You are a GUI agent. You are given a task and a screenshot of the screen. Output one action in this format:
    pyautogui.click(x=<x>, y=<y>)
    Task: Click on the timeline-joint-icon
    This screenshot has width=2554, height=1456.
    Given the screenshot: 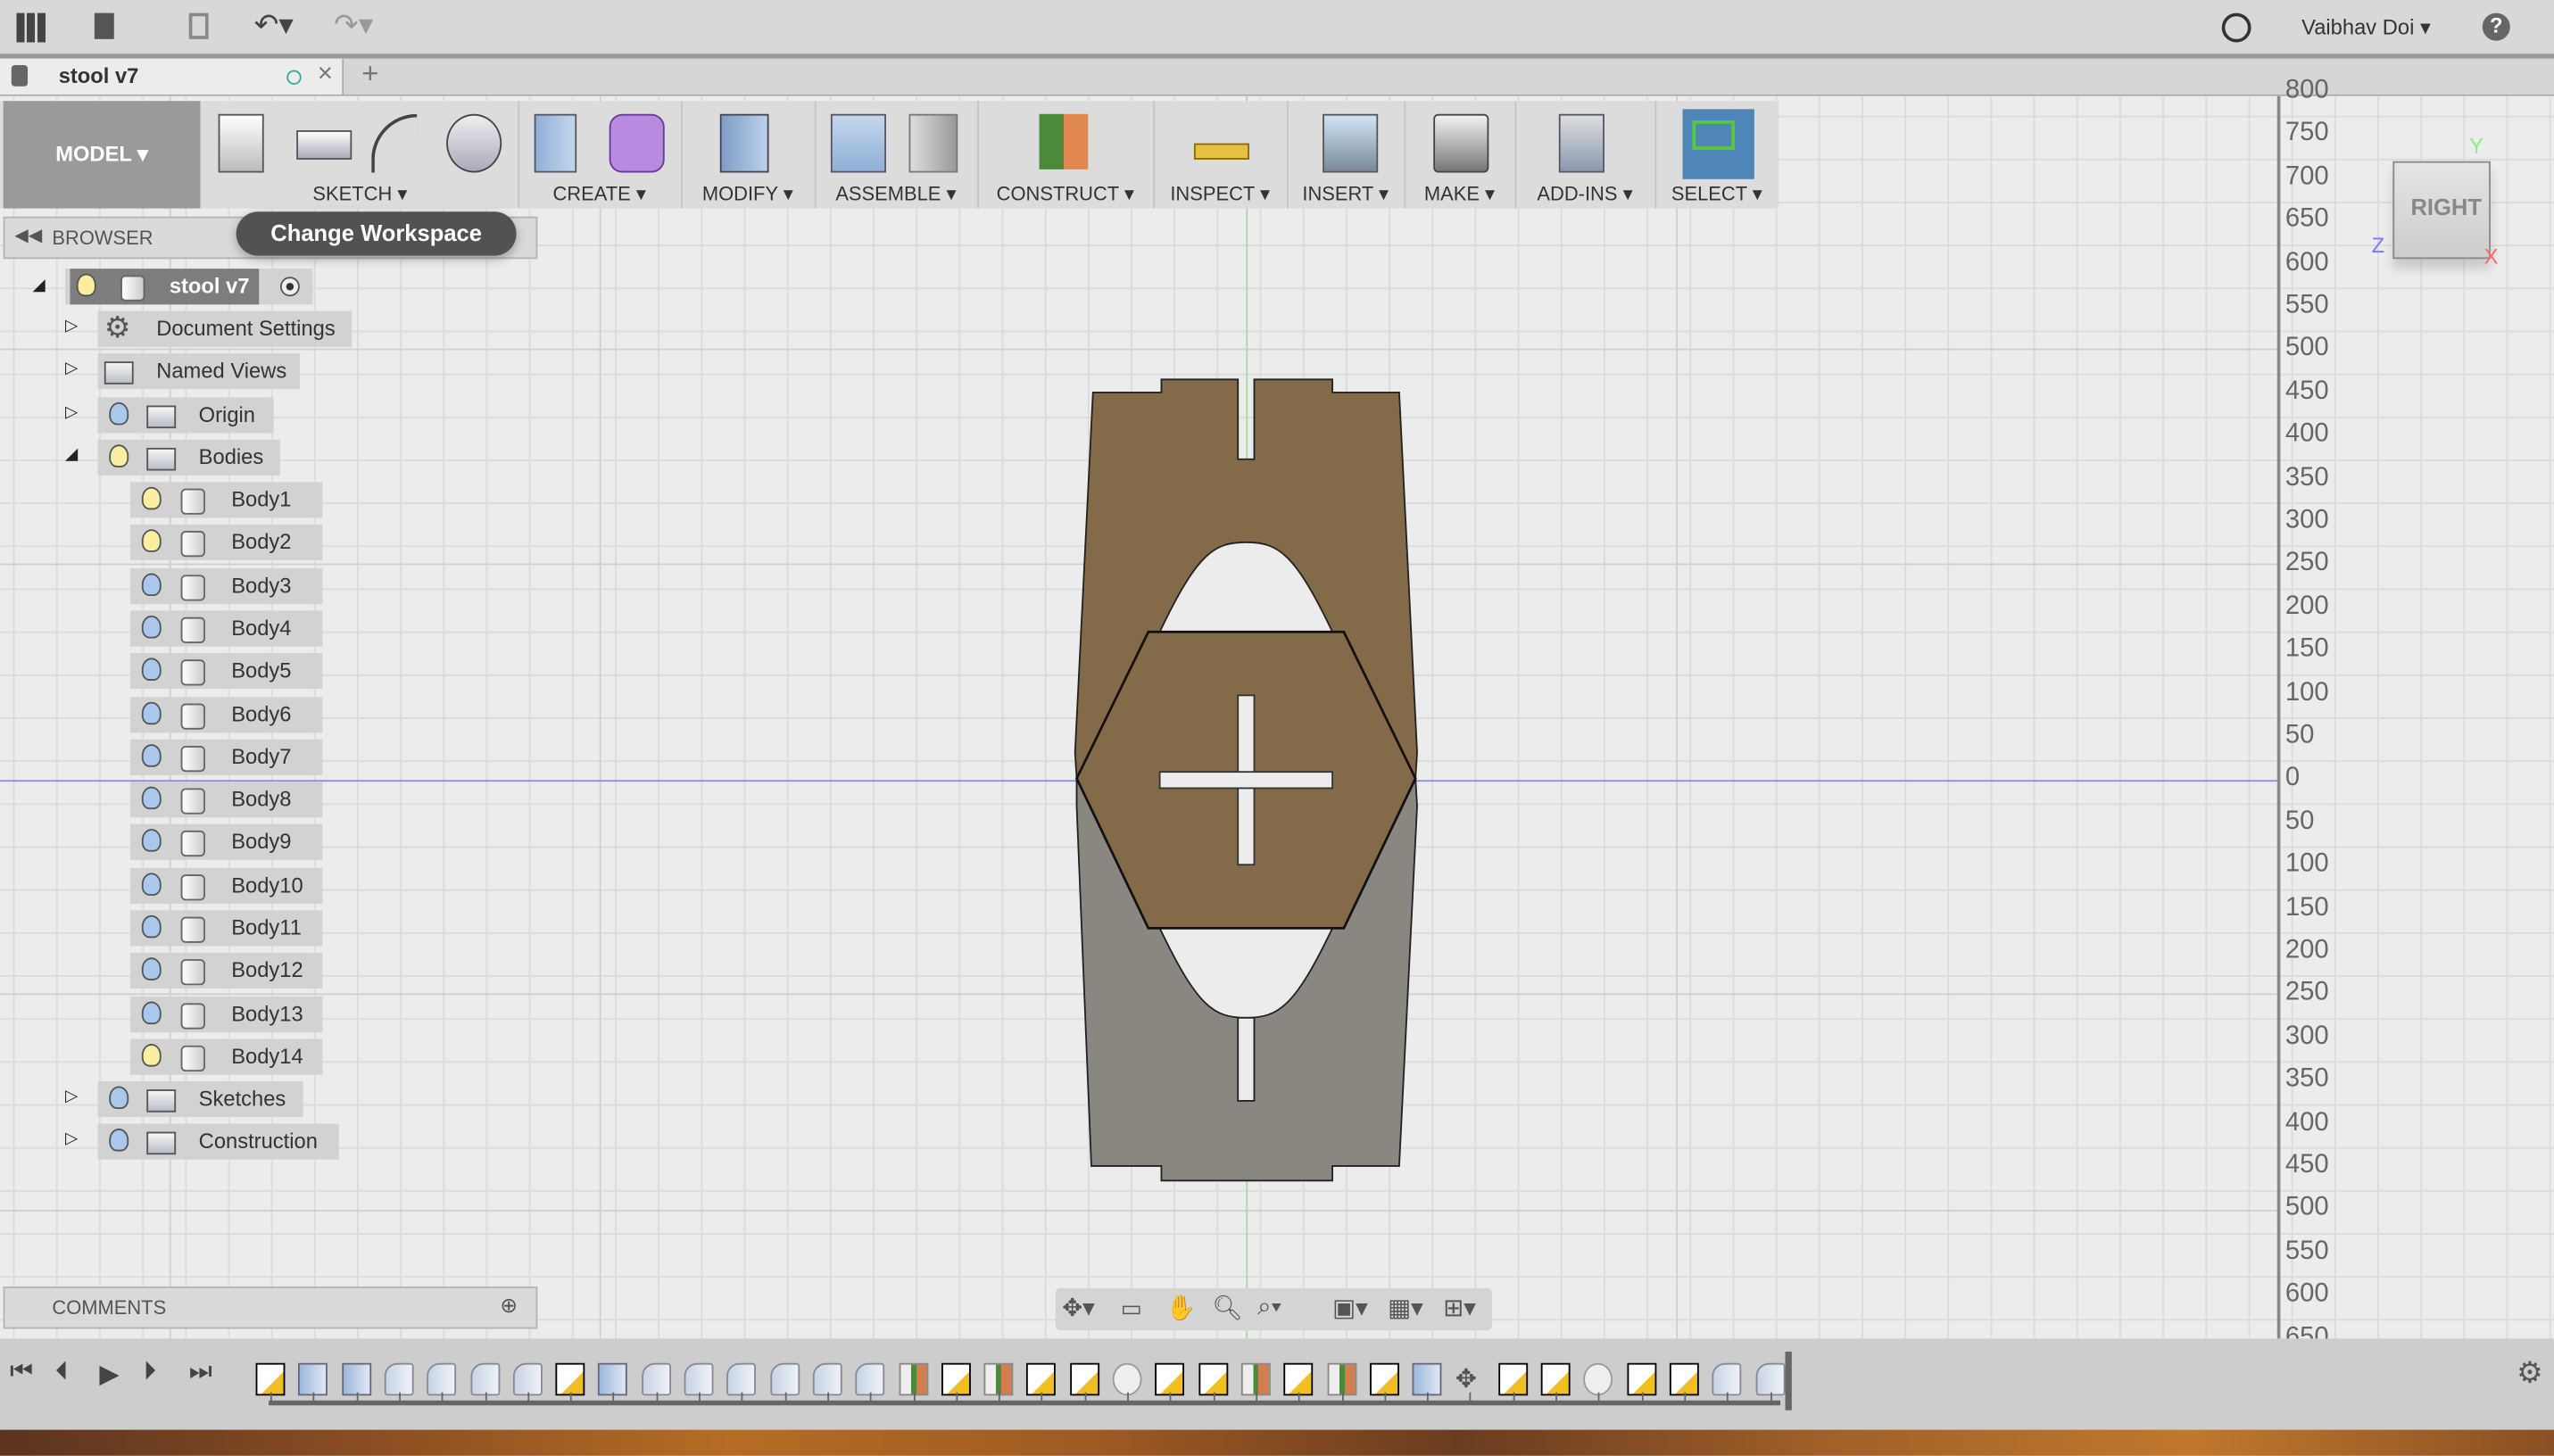 What is the action you would take?
    pyautogui.click(x=1127, y=1379)
    